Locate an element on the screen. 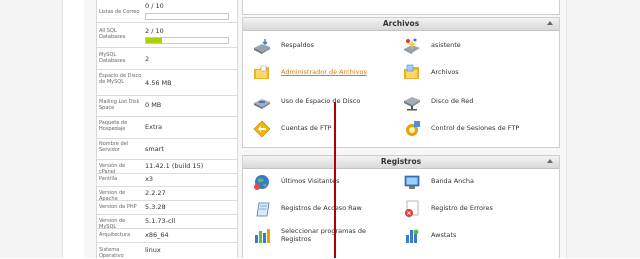  section-header: Registros is located at coordinates (401, 162).